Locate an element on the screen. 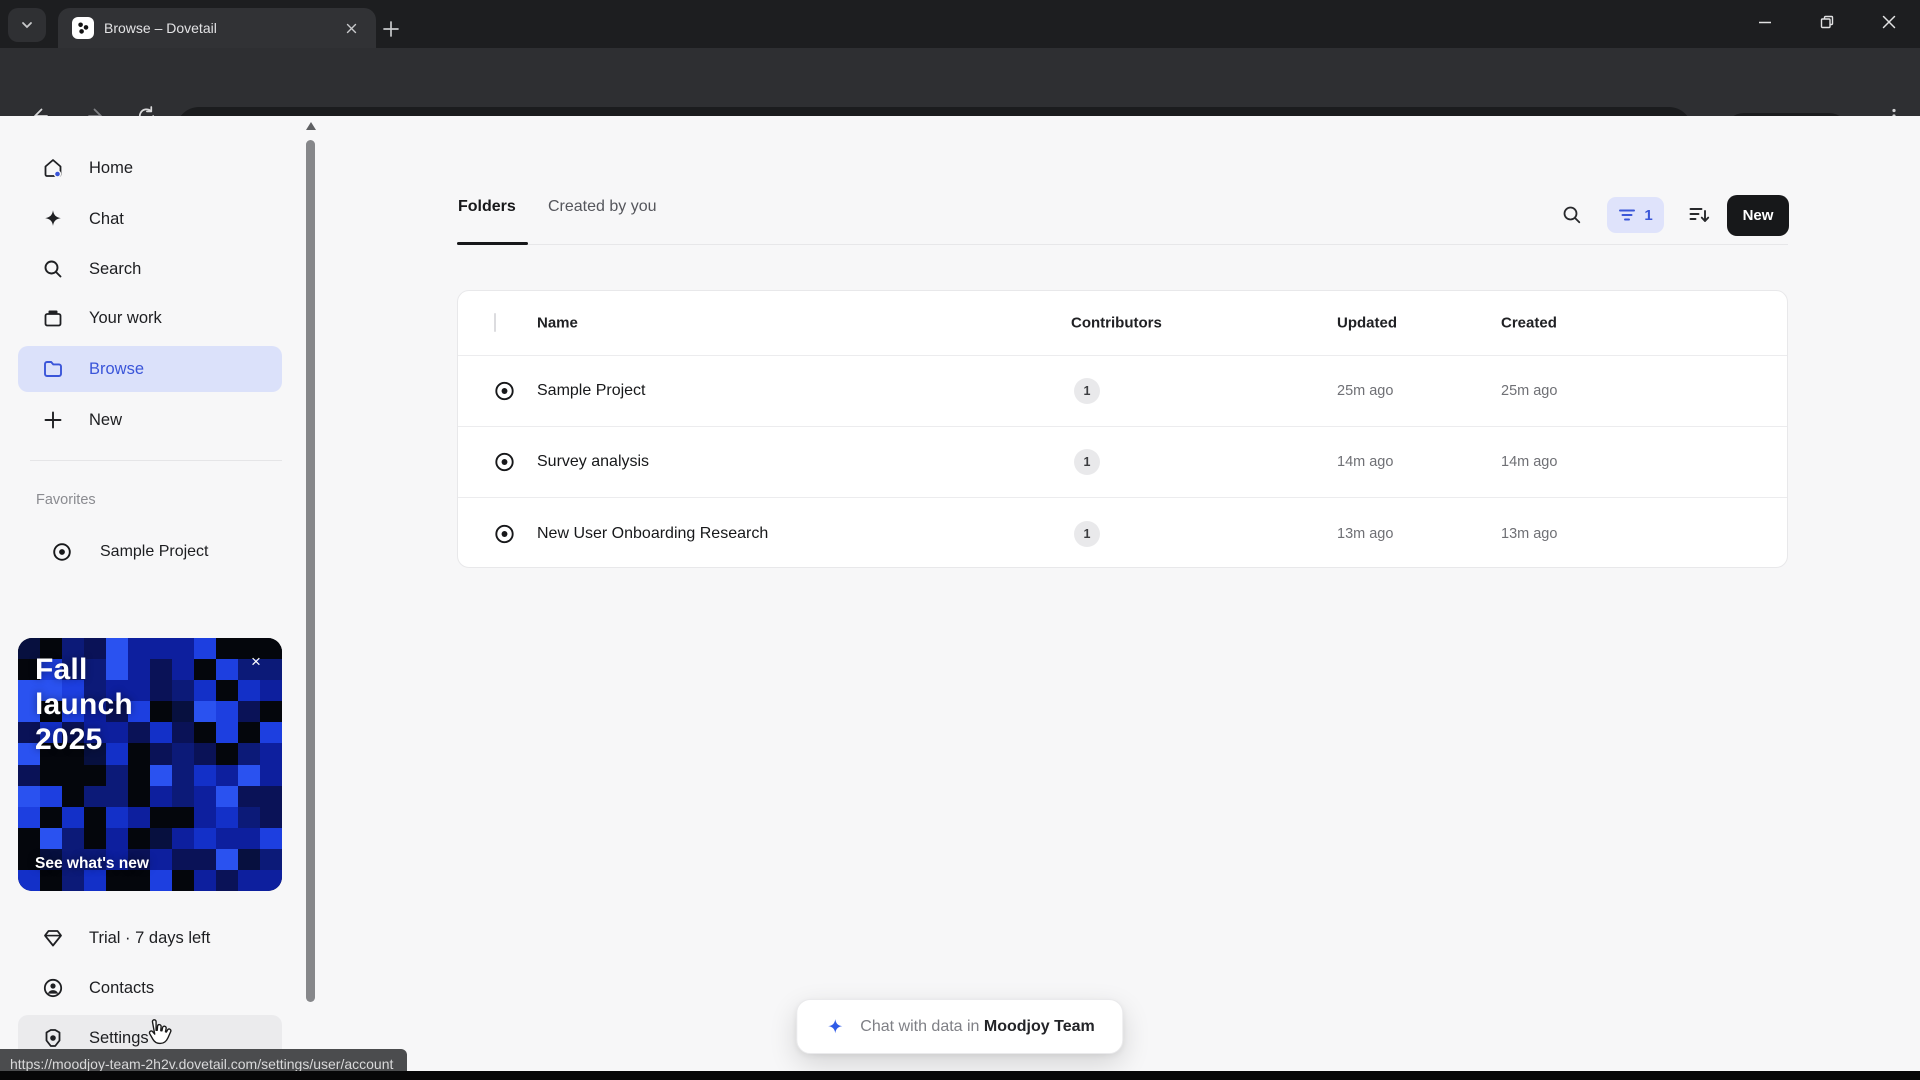 The image size is (1920, 1080). browser-tab: Browse – Dovetail is located at coordinates (217, 28).